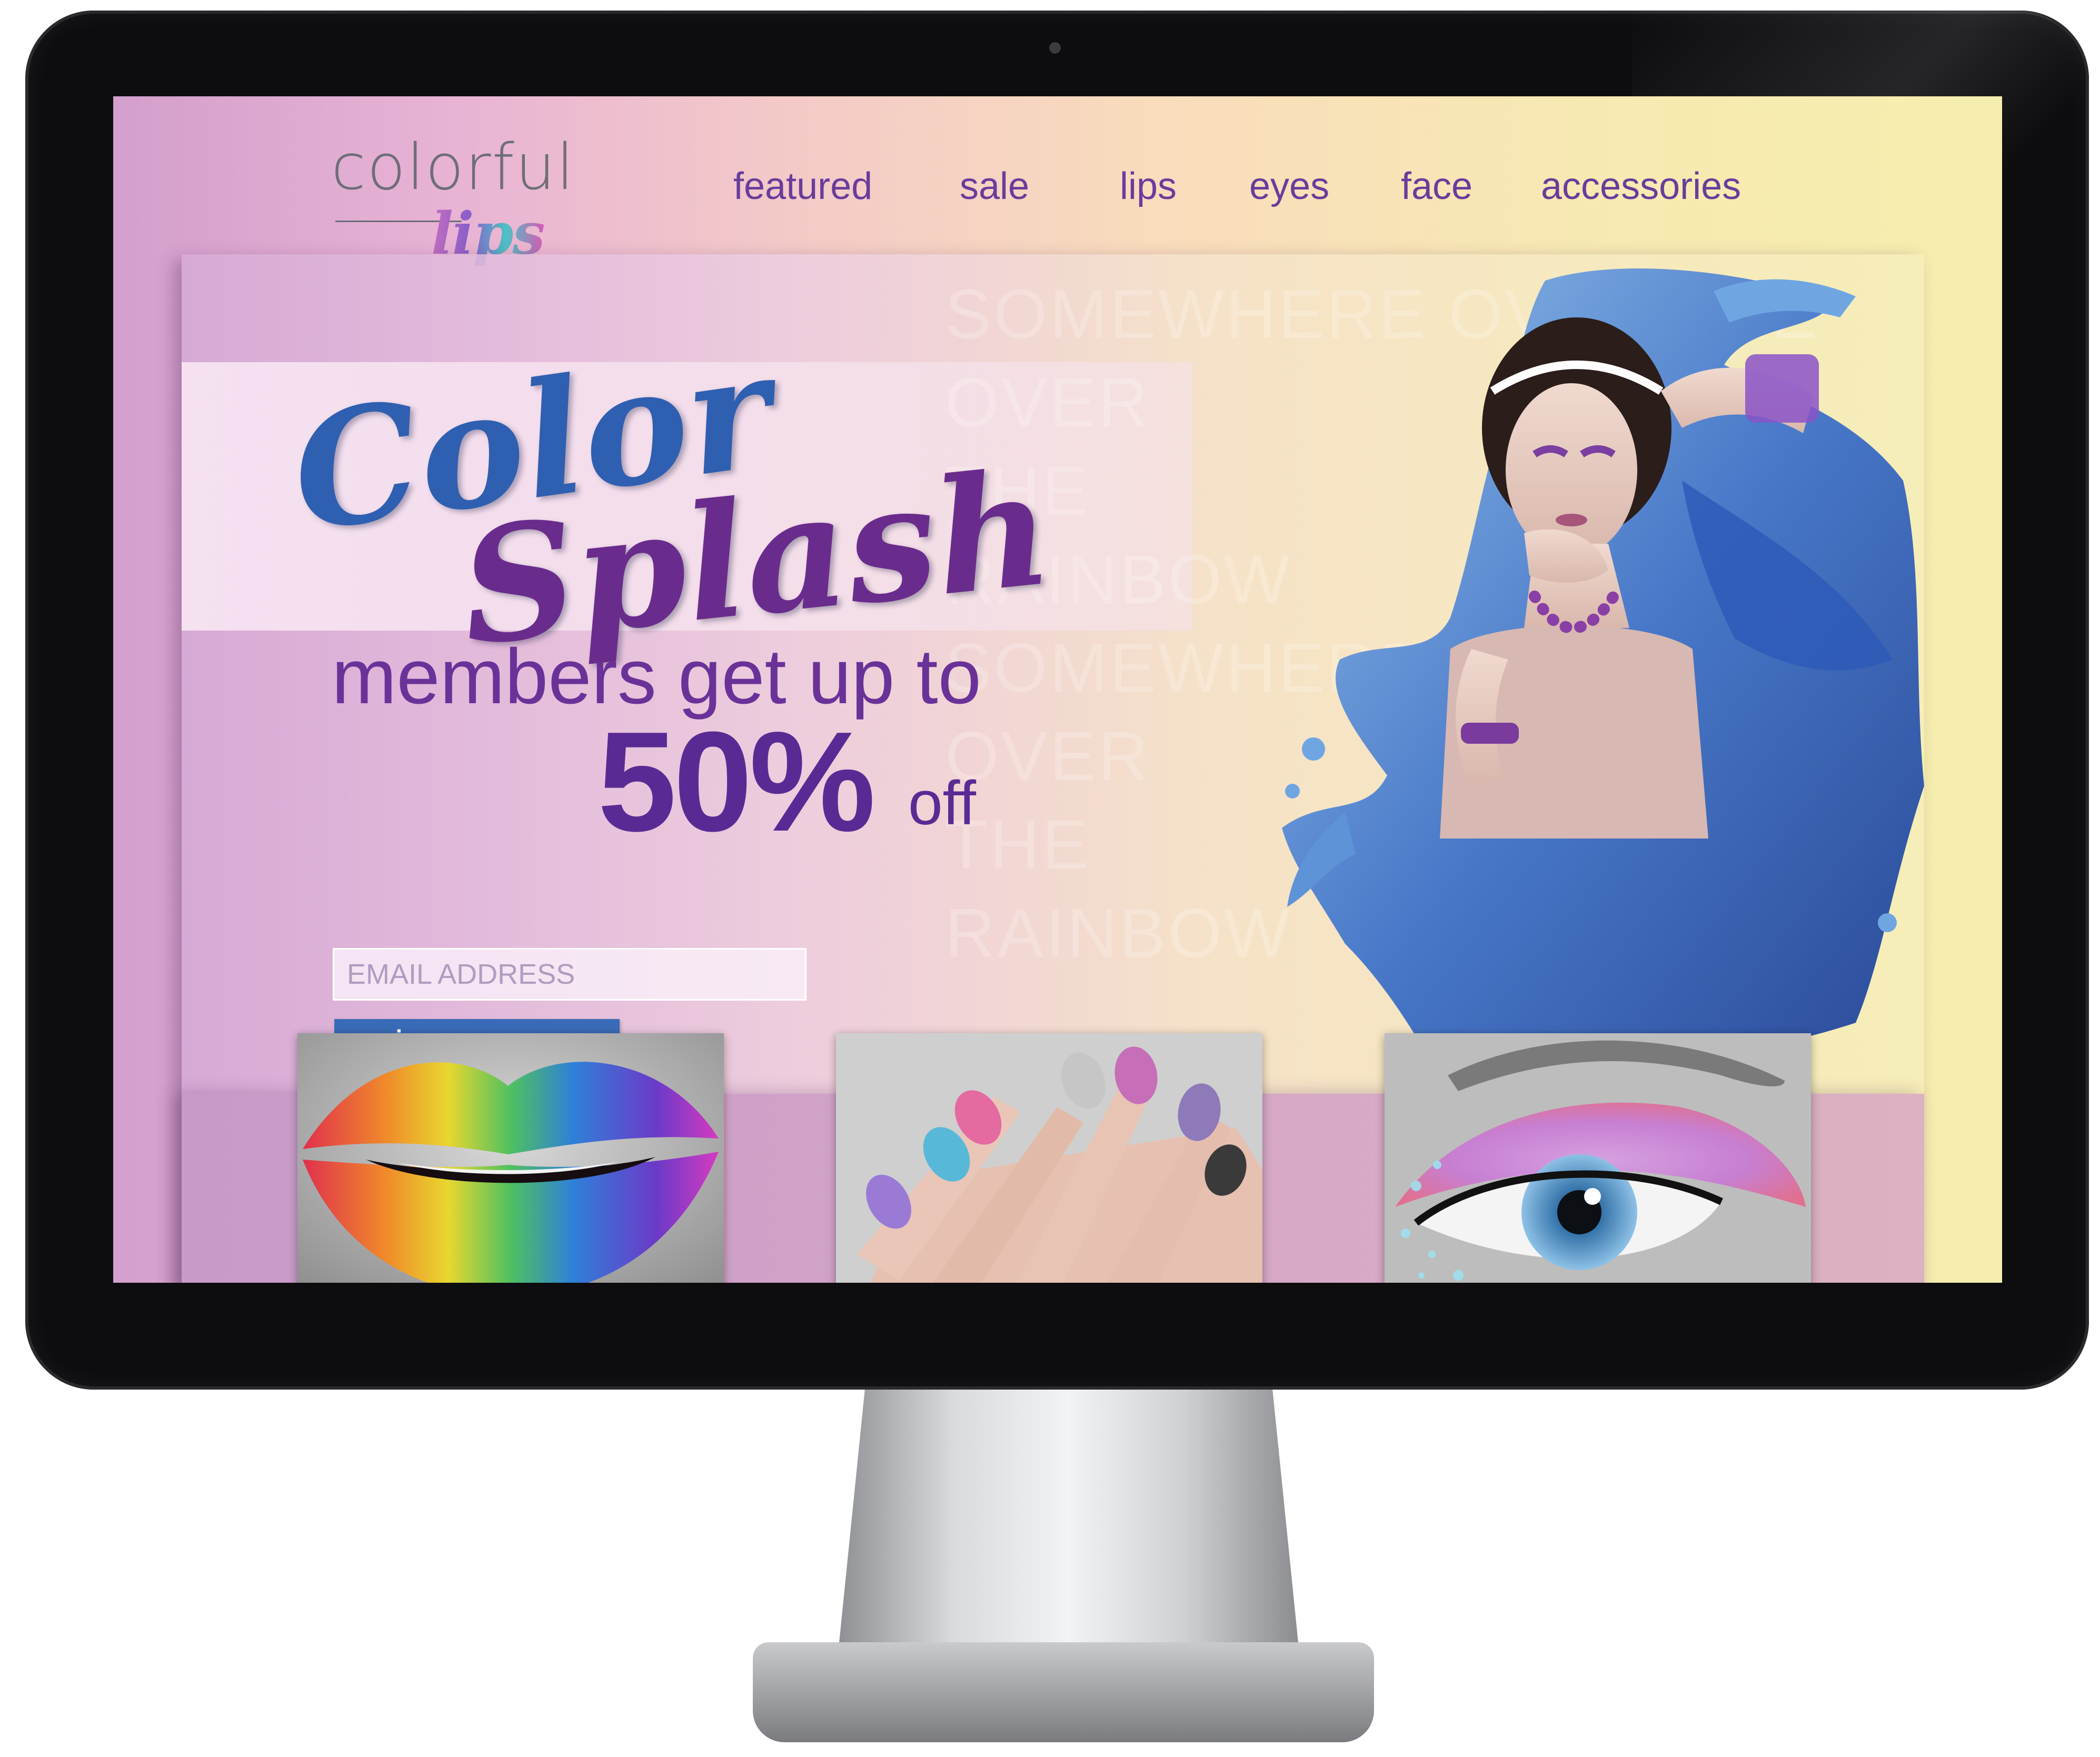  I want to click on category-tile-lips, so click(510, 1158).